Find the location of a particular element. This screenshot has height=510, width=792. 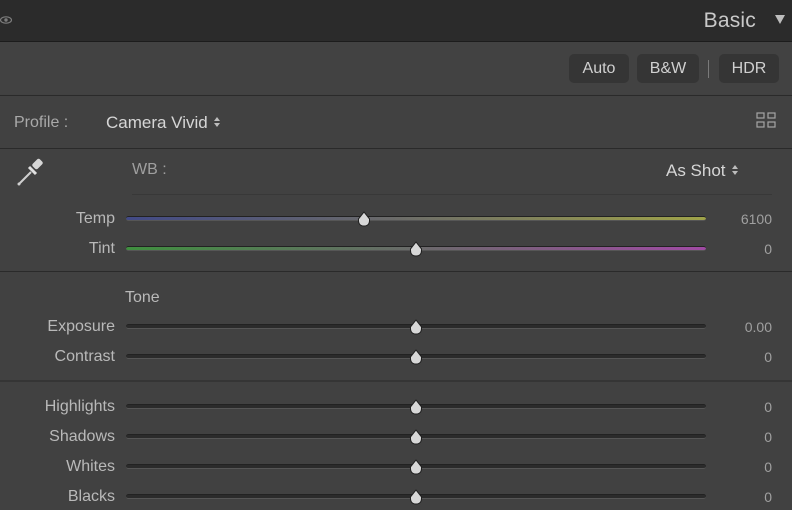

exposure-label: Exposure is located at coordinates (81, 326).